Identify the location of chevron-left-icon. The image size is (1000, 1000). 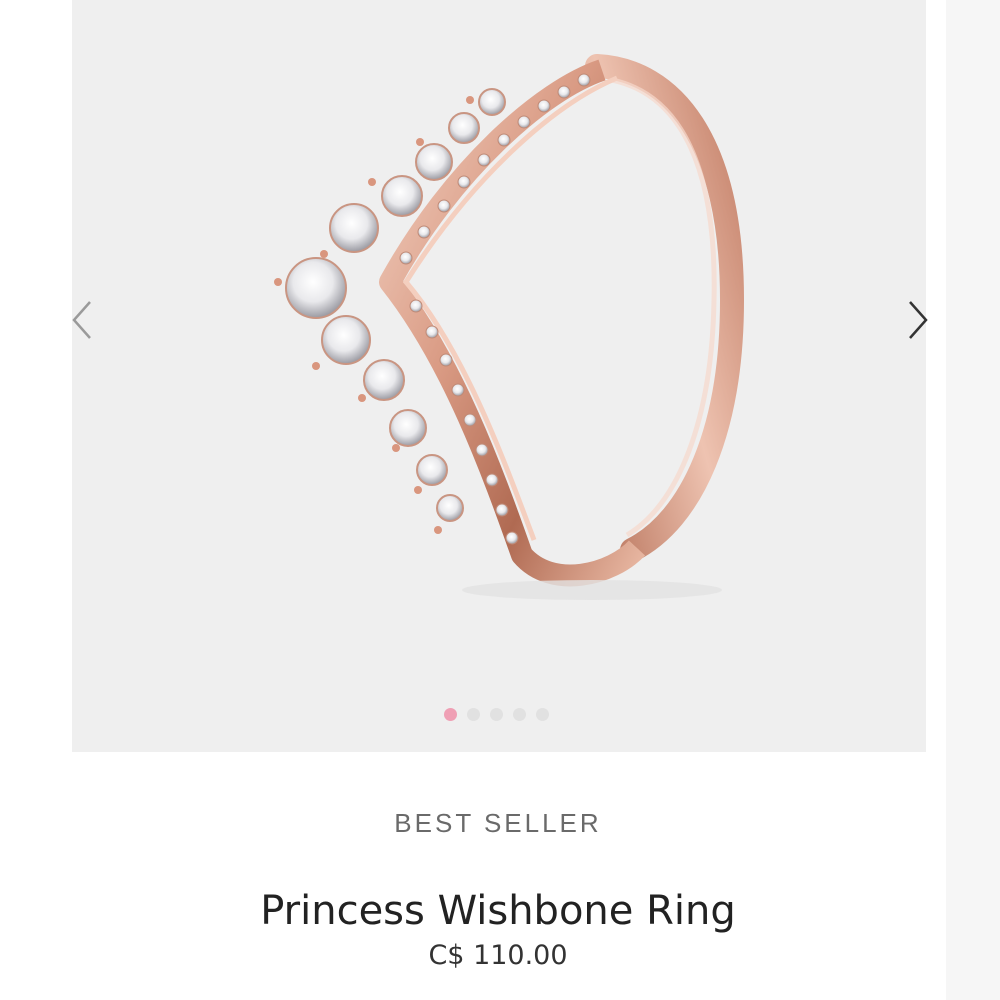
(81, 320).